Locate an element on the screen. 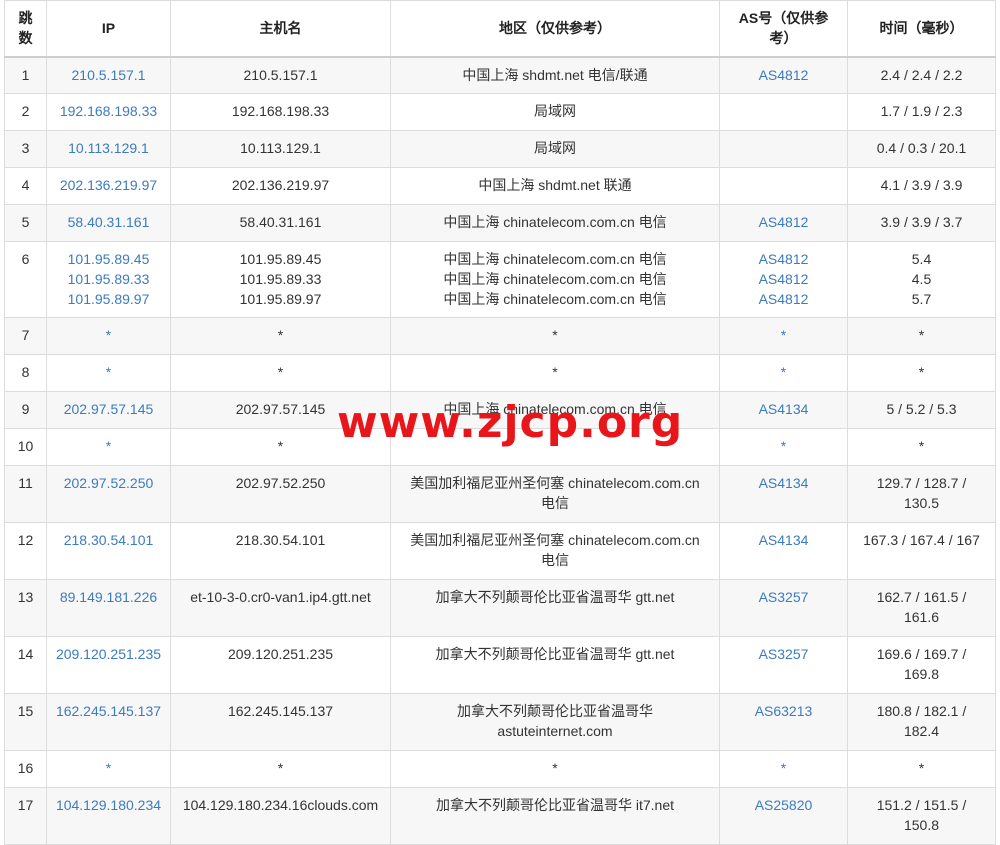 The height and width of the screenshot is (845, 1000). host-cell-text: 209.120.251.235 is located at coordinates (280, 654).